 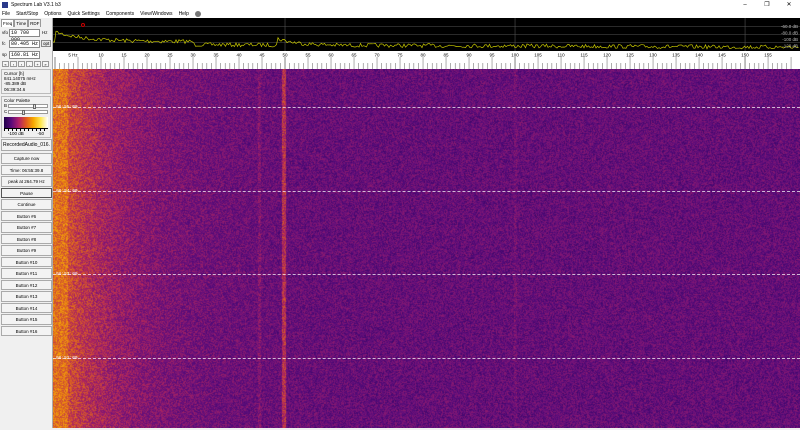 What do you see at coordinates (101, 55) in the screenshot?
I see `freq-tick-label: 10` at bounding box center [101, 55].